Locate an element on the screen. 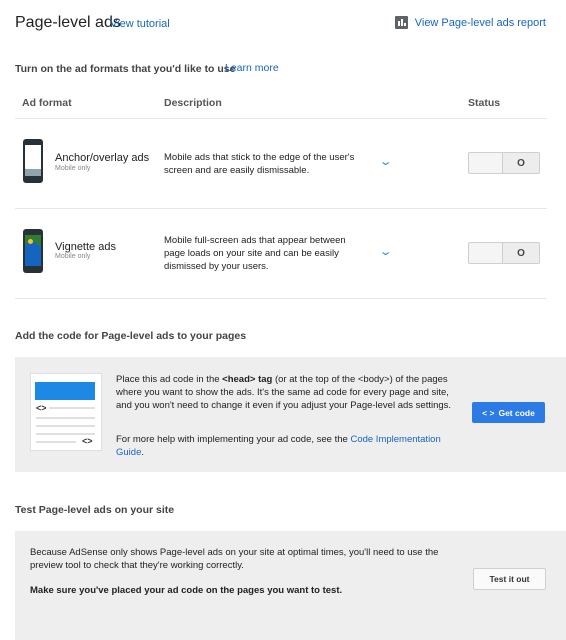 The width and height of the screenshot is (566, 640). format-name: Anchor/overlay ads is located at coordinates (102, 158).